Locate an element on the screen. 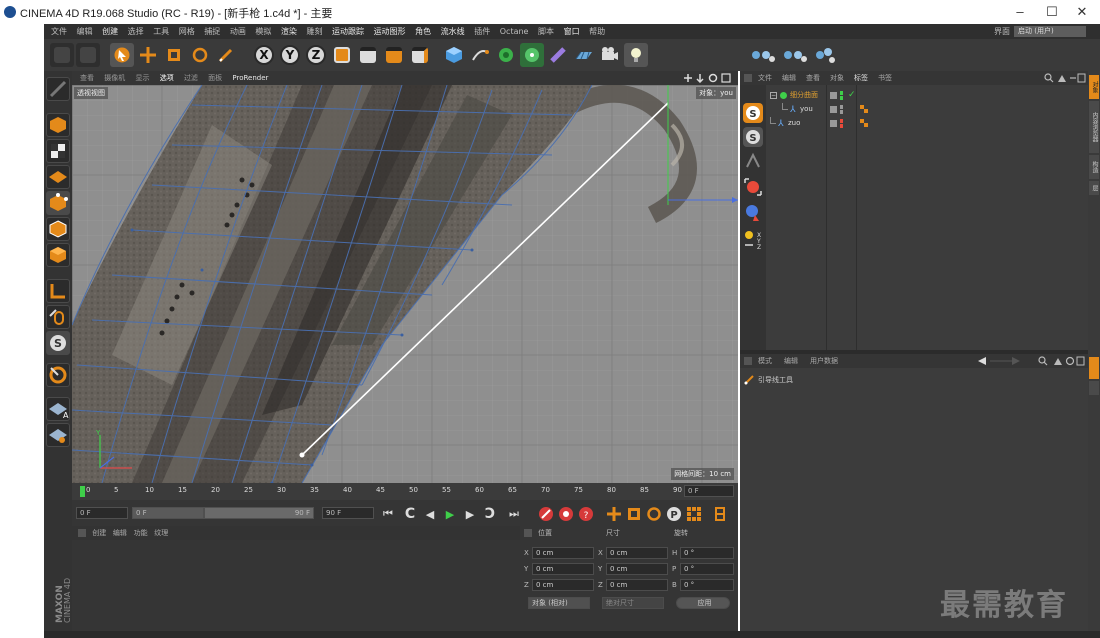 This screenshot has height=638, width=1100. rotation-h-field: 0 ° is located at coordinates (707, 553).